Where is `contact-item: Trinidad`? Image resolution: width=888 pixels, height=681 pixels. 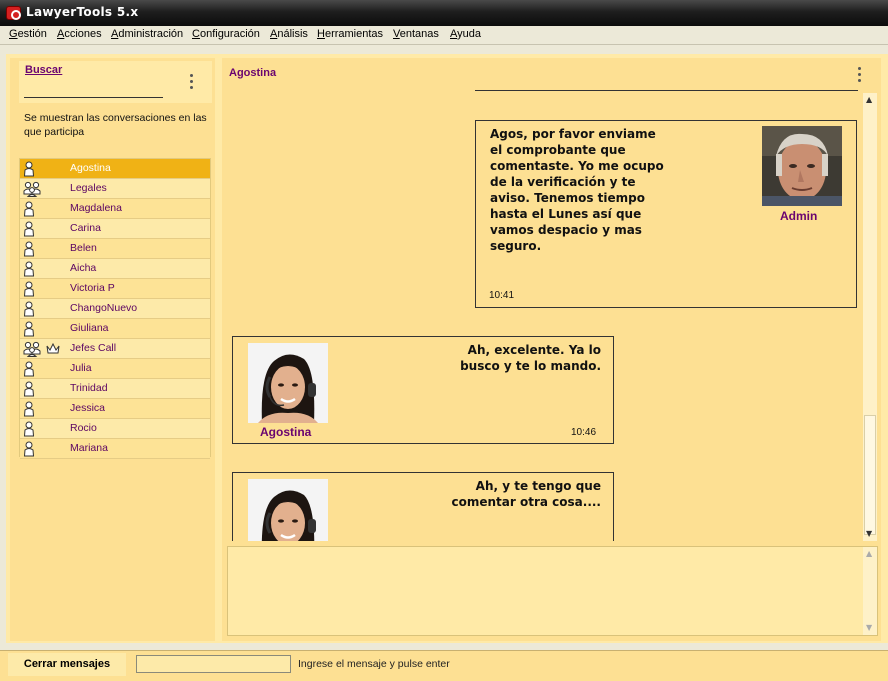 contact-item: Trinidad is located at coordinates (115, 389).